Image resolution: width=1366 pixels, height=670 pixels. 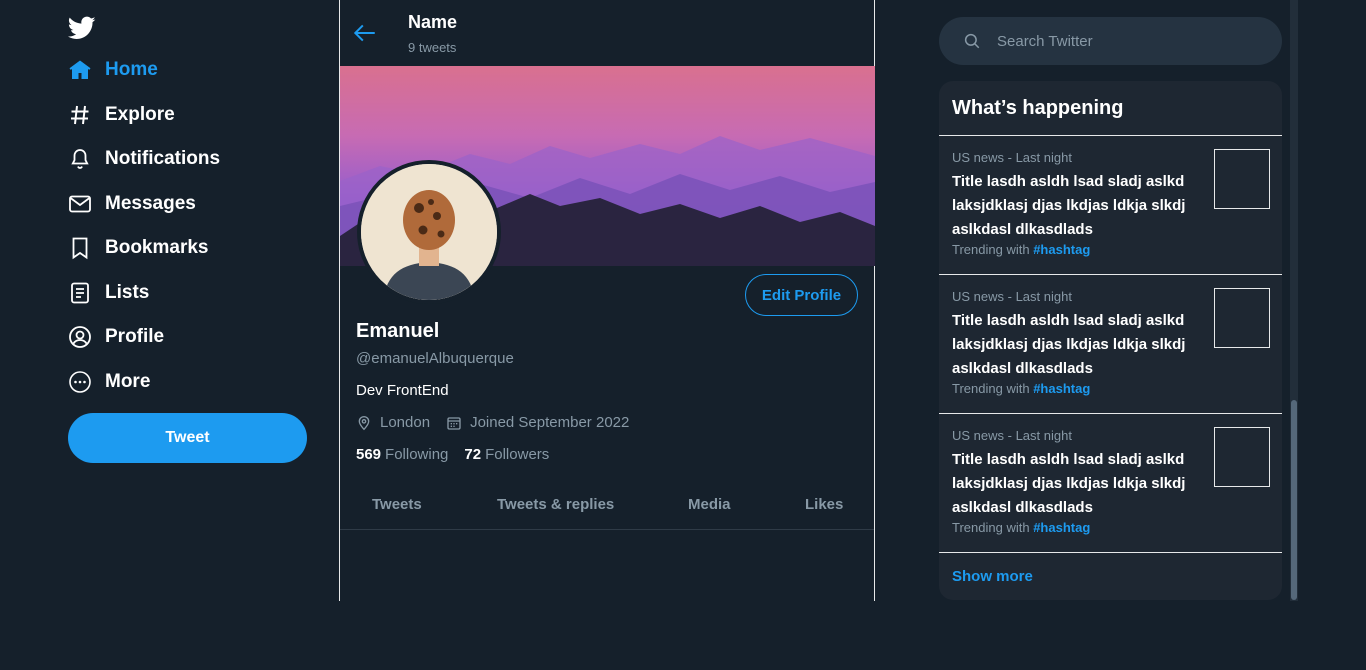 What do you see at coordinates (402, 390) in the screenshot?
I see `profile-bio: Dev FrontEnd` at bounding box center [402, 390].